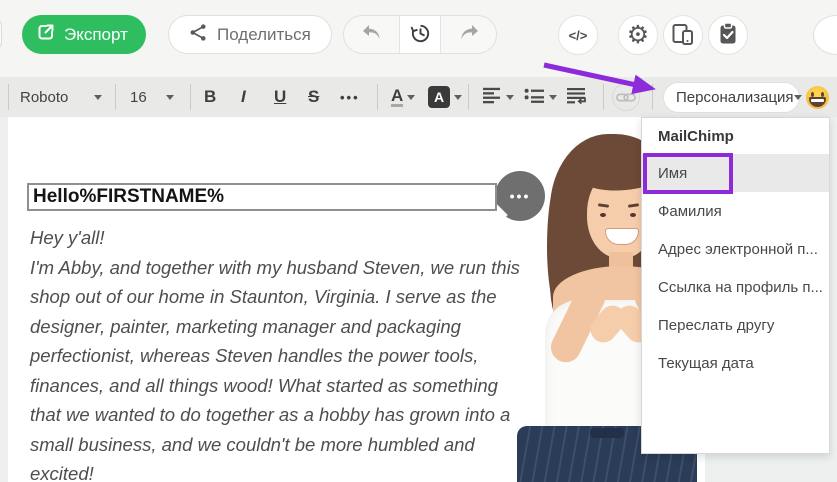 The image size is (837, 482). Describe the element at coordinates (825, 35) in the screenshot. I see `cut-off-button-right` at that location.